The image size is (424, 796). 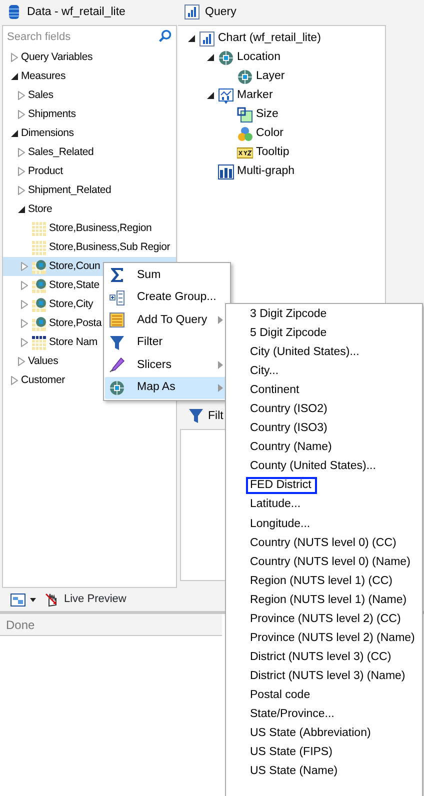 I want to click on marker-chart-icon, so click(x=226, y=96).